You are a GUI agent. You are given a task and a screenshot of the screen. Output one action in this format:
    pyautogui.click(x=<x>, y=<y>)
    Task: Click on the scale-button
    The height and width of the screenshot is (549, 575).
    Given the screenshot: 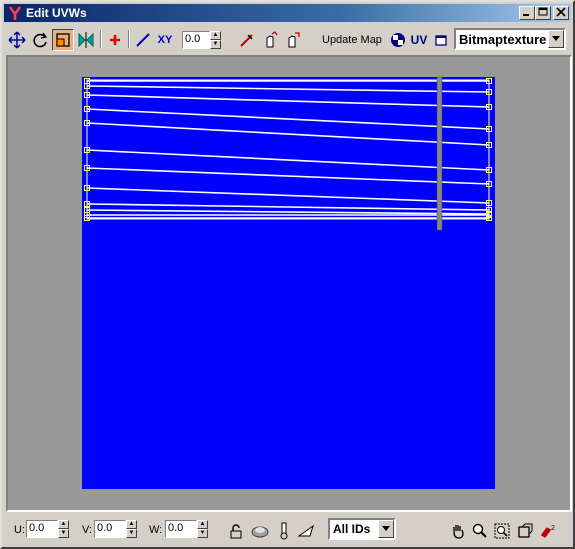 What is the action you would take?
    pyautogui.click(x=63, y=40)
    